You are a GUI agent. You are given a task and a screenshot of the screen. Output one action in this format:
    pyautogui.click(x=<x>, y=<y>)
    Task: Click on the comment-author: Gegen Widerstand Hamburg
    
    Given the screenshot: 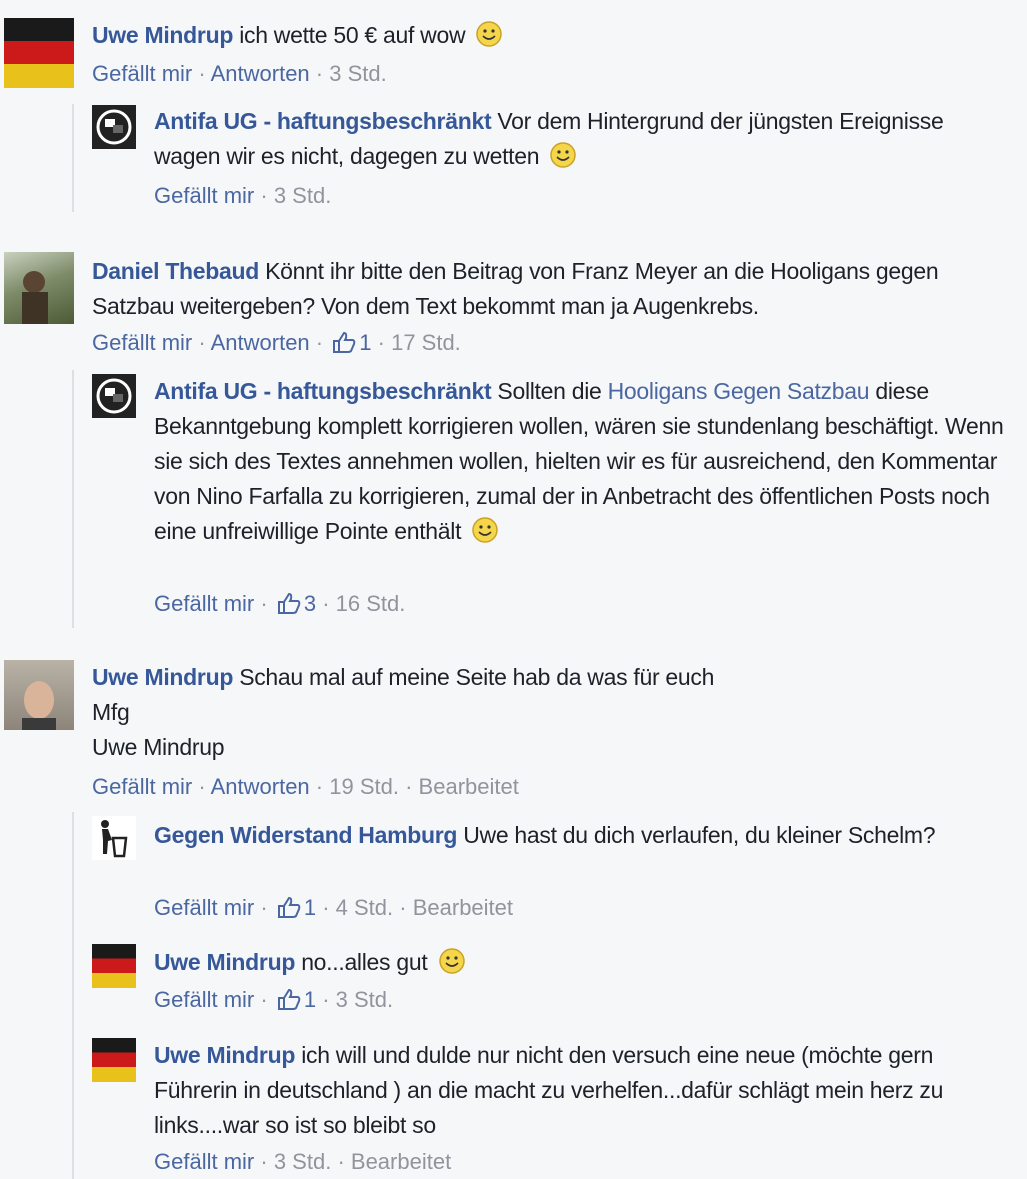 What is the action you would take?
    pyautogui.click(x=305, y=835)
    